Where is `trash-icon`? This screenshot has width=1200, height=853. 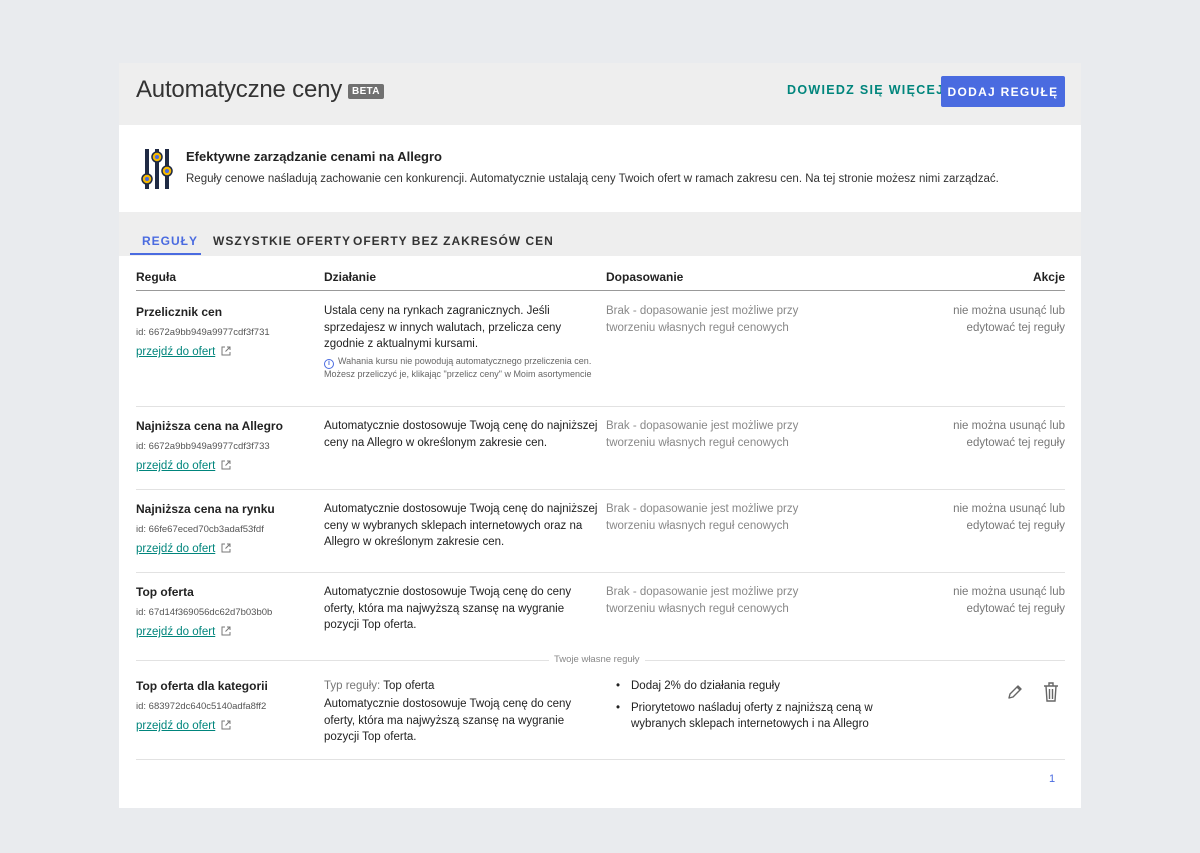
trash-icon is located at coordinates (1051, 692).